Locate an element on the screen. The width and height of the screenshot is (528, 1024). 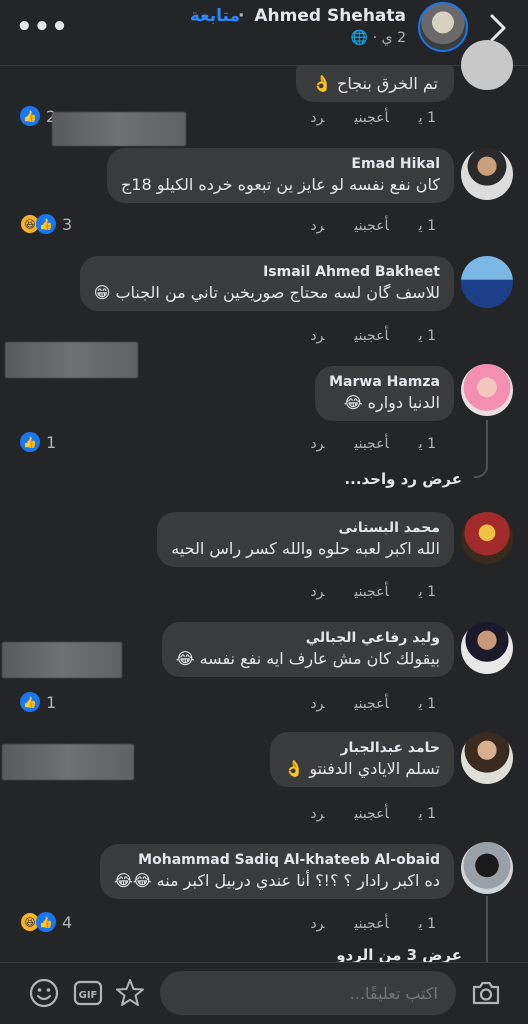
commenter-name: Emad Hikal is located at coordinates (280, 164).